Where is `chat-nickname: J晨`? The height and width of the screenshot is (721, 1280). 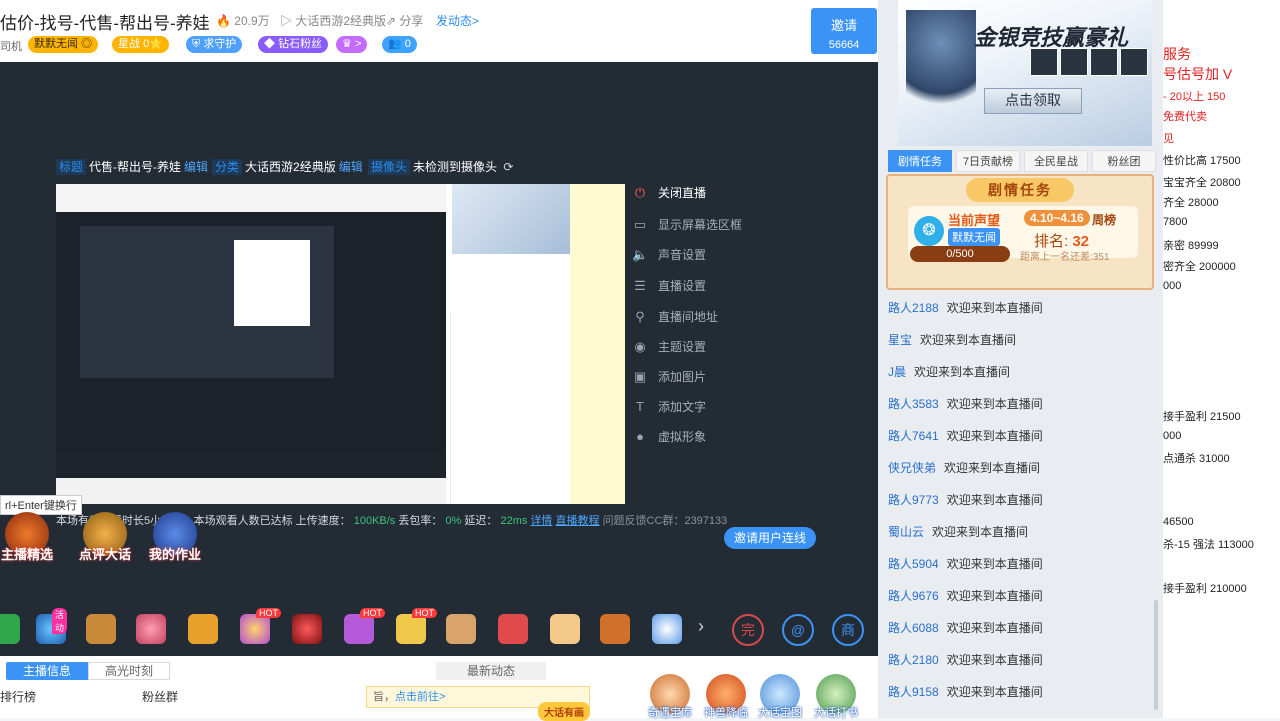 chat-nickname: J晨 is located at coordinates (897, 372).